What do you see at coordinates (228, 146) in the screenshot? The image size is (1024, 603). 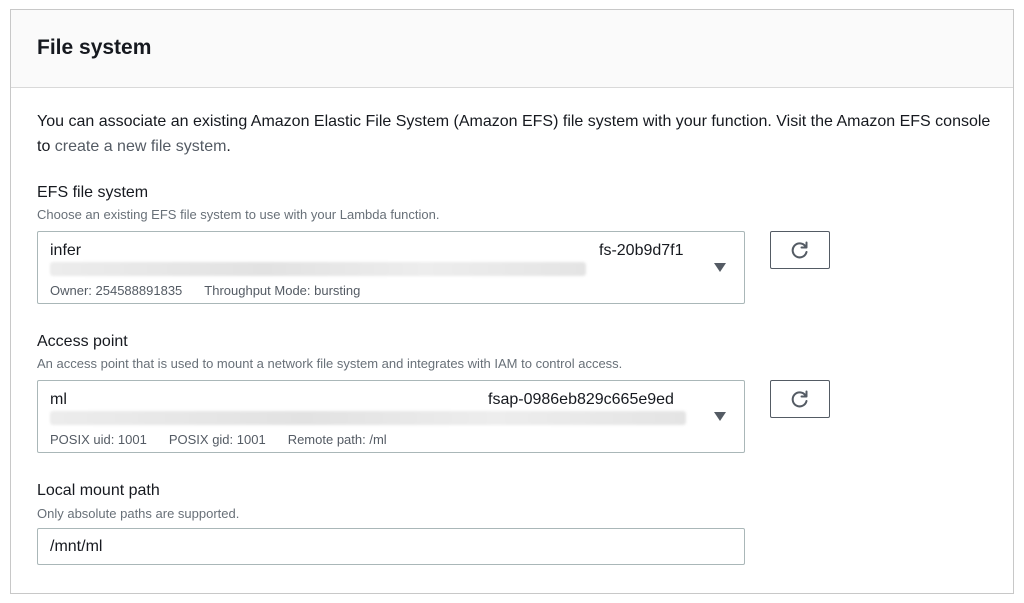 I see `intro-text-after: .` at bounding box center [228, 146].